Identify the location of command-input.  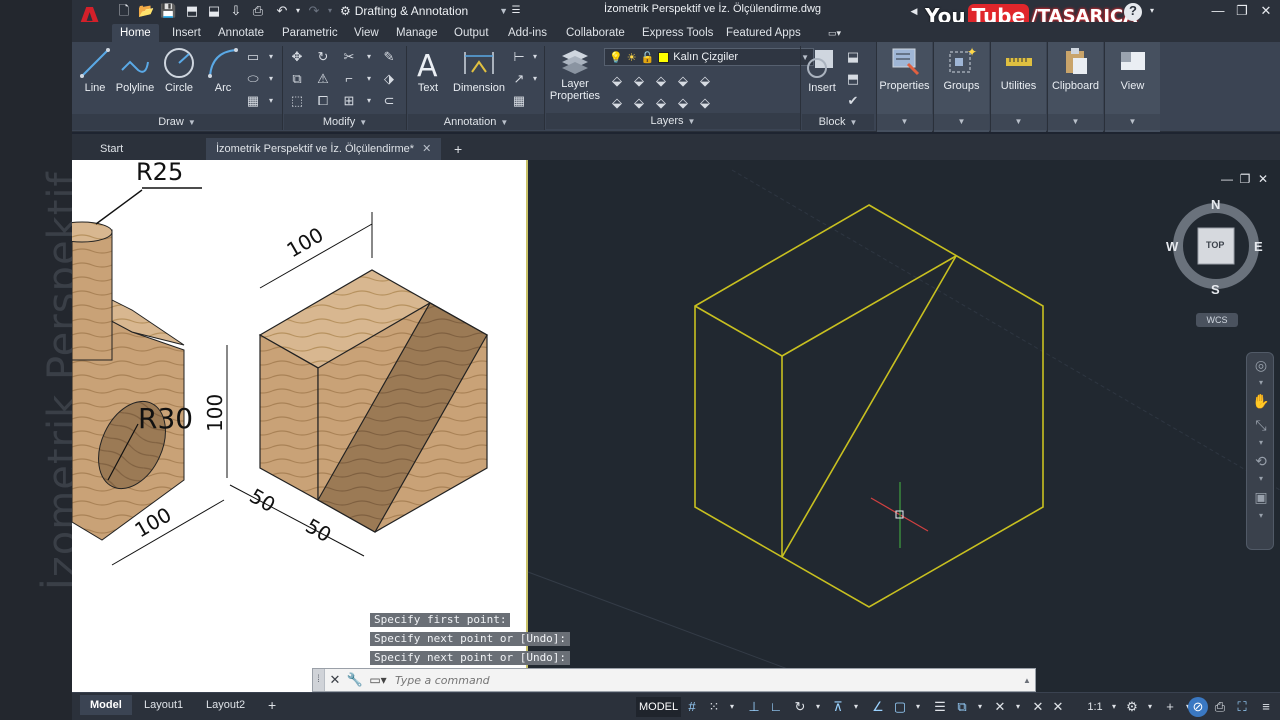
(705, 680).